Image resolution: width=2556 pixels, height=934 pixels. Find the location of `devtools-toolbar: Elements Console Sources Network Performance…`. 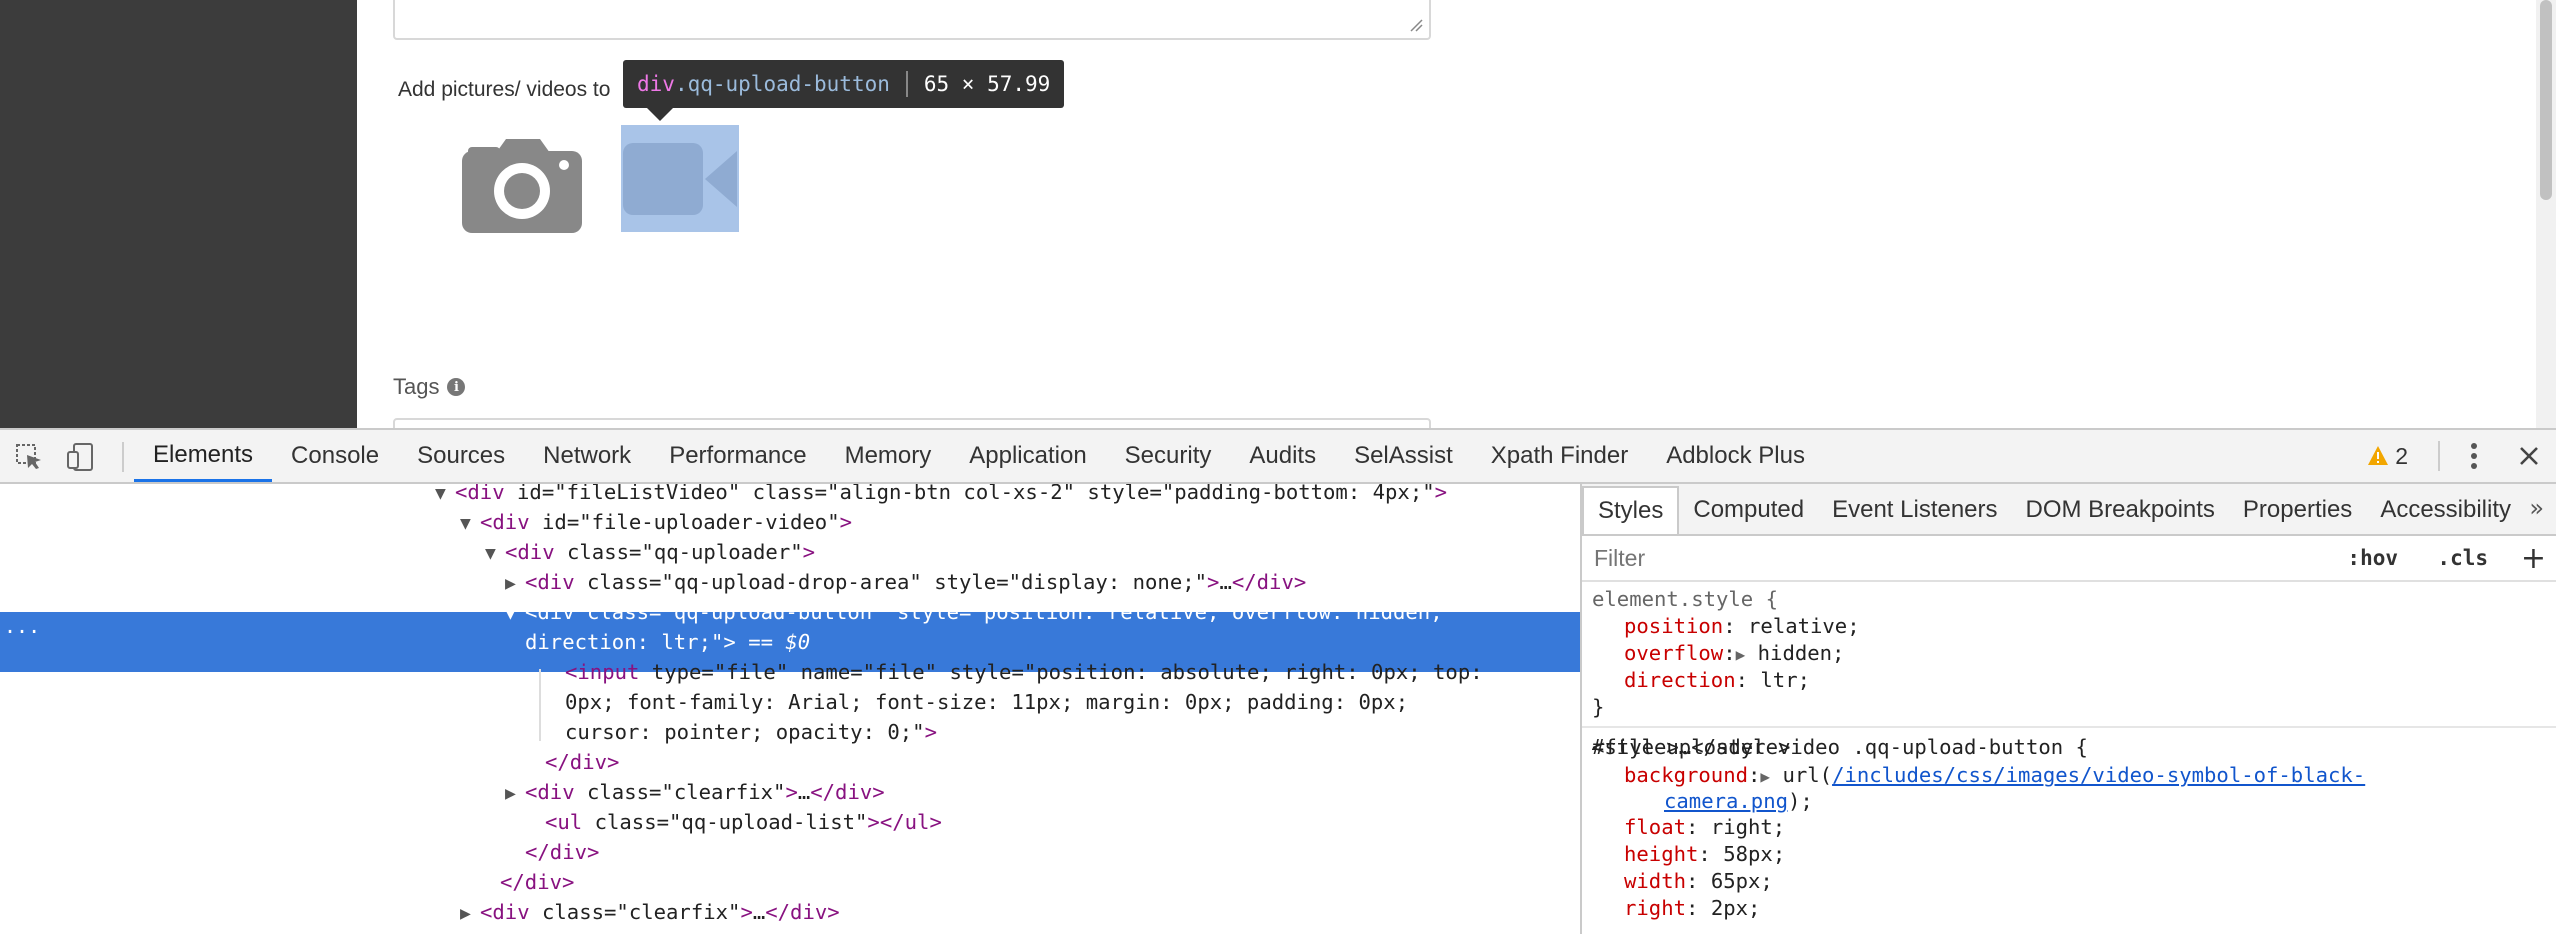

devtools-toolbar: Elements Console Sources Network Performance… is located at coordinates (1278, 457).